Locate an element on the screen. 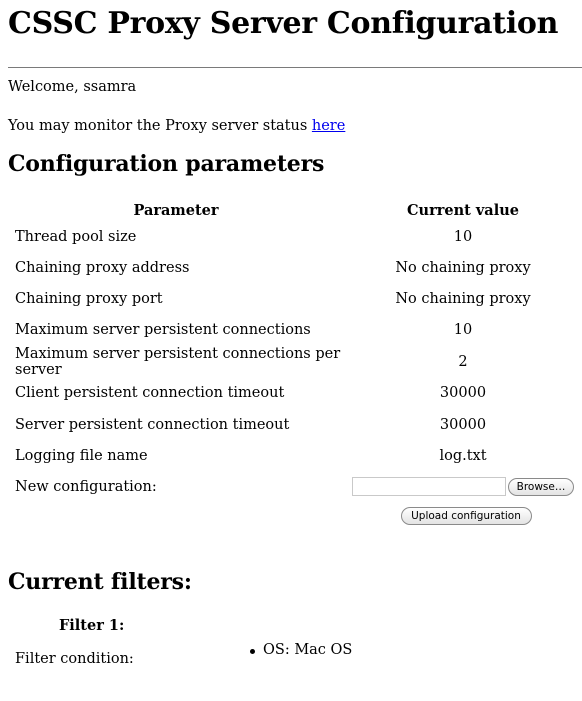 Image resolution: width=582 pixels, height=701 pixels. header-parameter: Parameter is located at coordinates (176, 210).